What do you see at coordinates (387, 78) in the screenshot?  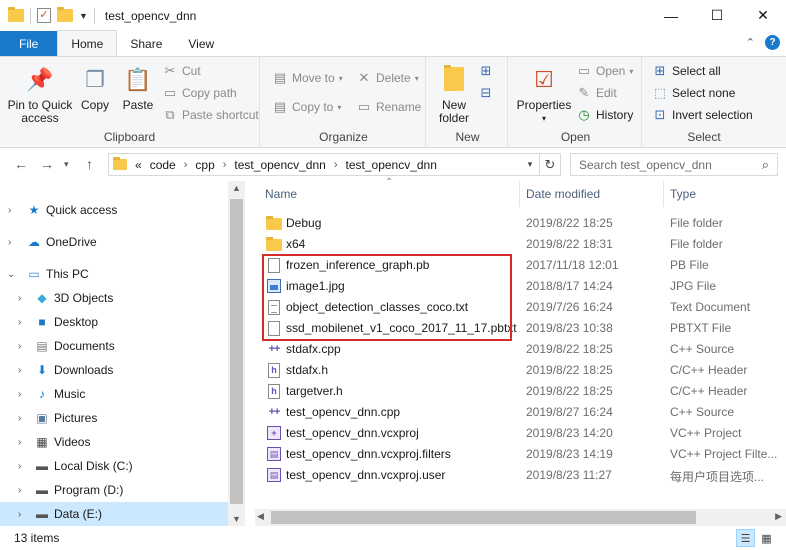 I see `delete-button: ✕ Delete ▾` at bounding box center [387, 78].